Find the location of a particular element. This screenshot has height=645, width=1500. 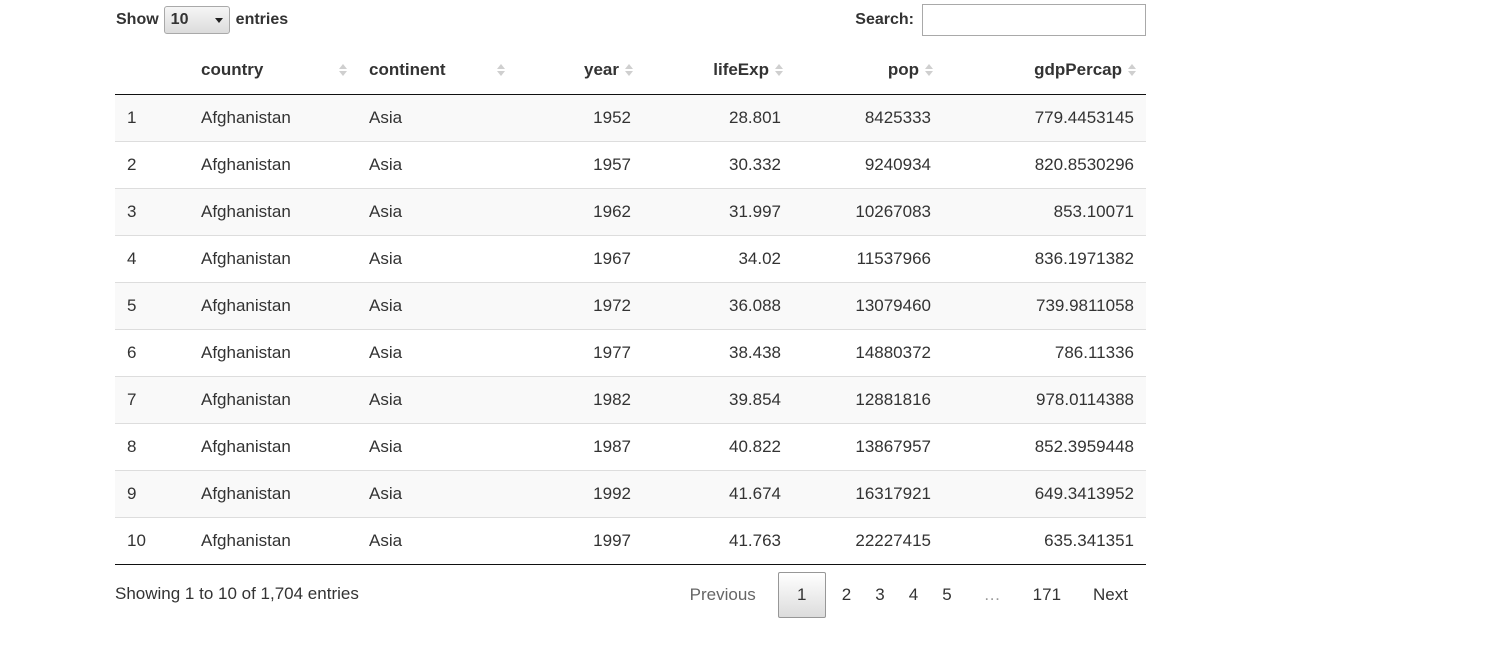

search-control: Search: is located at coordinates (1000, 20).